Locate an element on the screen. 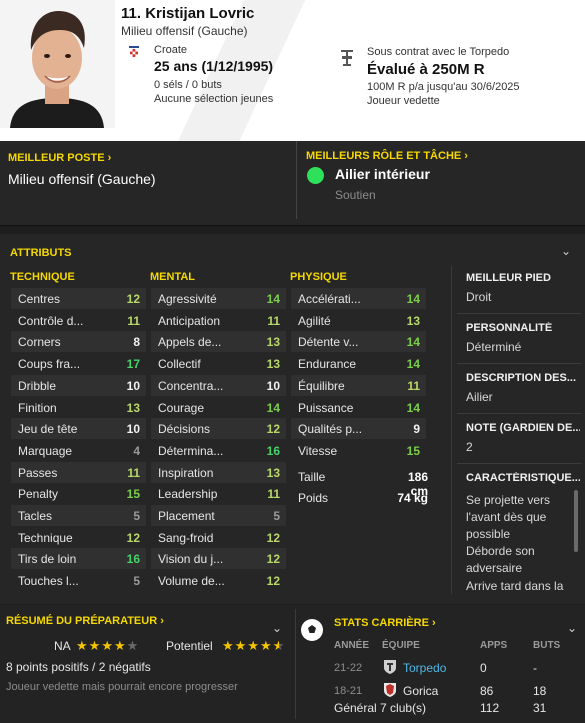  attribute-name: Décisions is located at coordinates (184, 429).